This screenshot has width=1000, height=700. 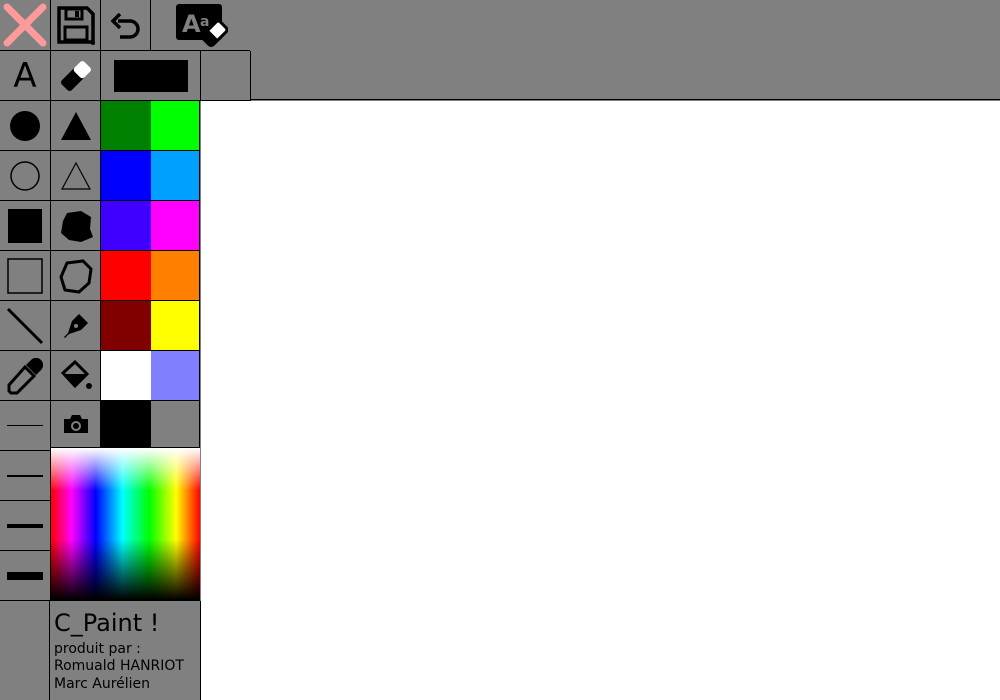 I want to click on credits-author-1: Romuald HANRIOT, so click(x=119, y=666).